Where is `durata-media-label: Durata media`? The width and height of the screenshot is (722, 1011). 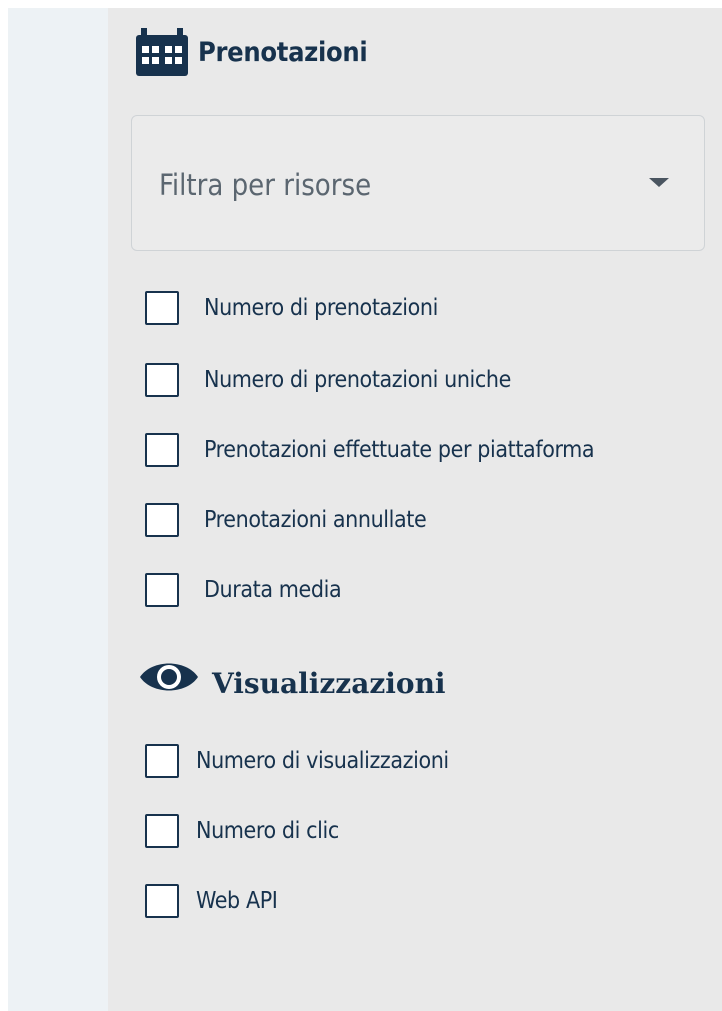
durata-media-label: Durata media is located at coordinates (273, 590).